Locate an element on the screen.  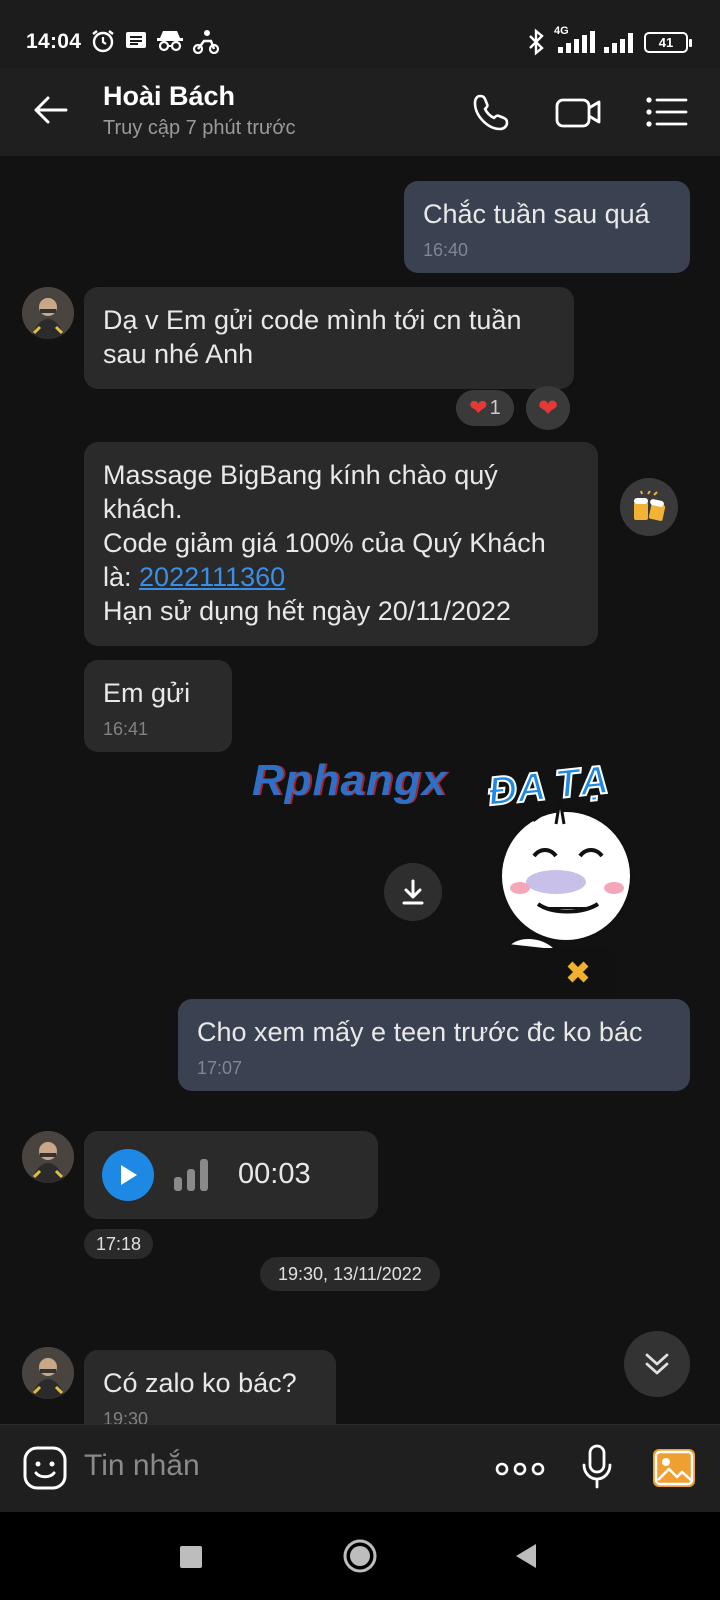
reaction-summary: ❤ 1 is located at coordinates (485, 408).